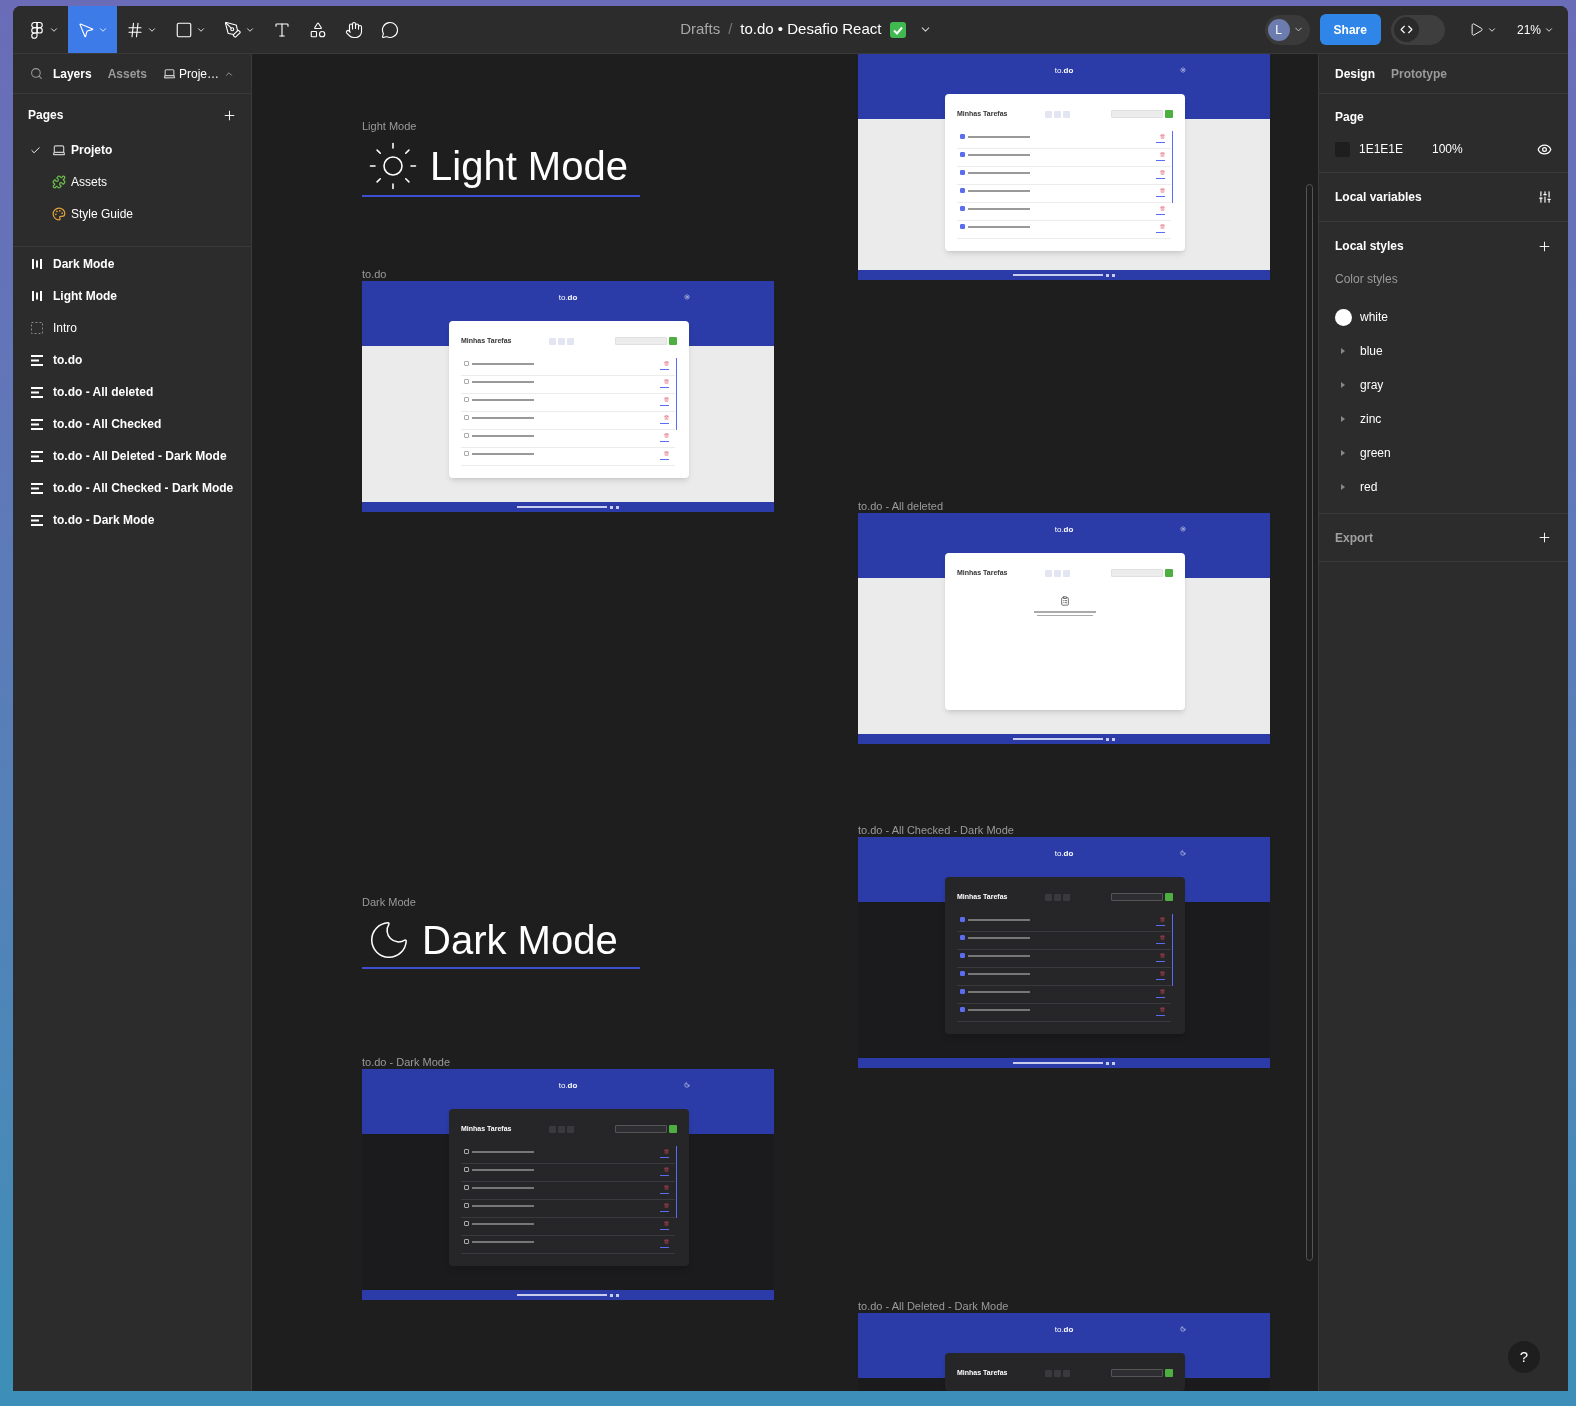 This screenshot has width=1576, height=1406. I want to click on avatar-button: L, so click(1287, 29).